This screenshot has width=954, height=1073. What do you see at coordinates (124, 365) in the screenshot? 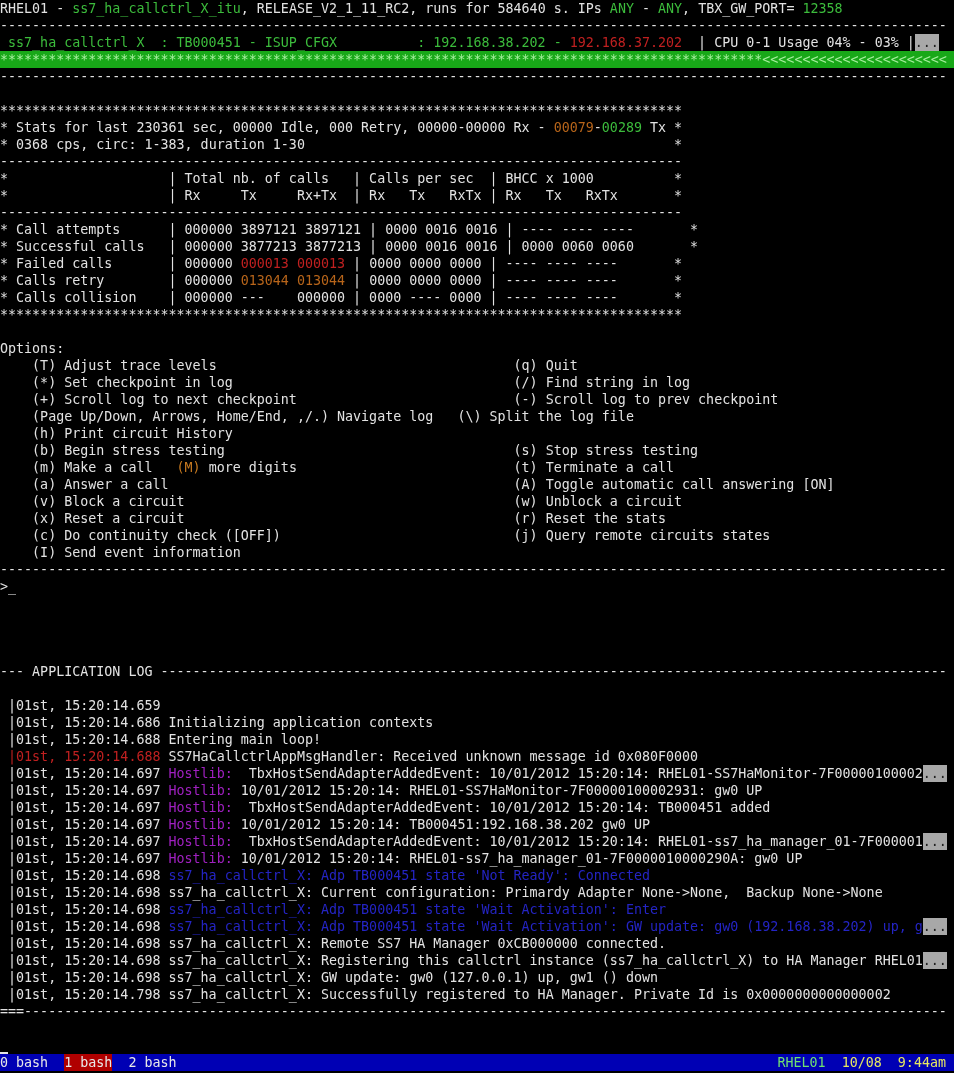
I see `menu-option: (T) Adjust trace levels` at bounding box center [124, 365].